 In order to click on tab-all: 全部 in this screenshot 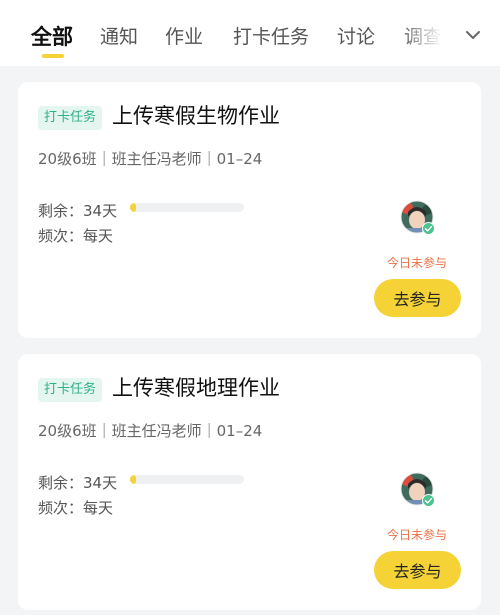, I will do `click(52, 36)`.